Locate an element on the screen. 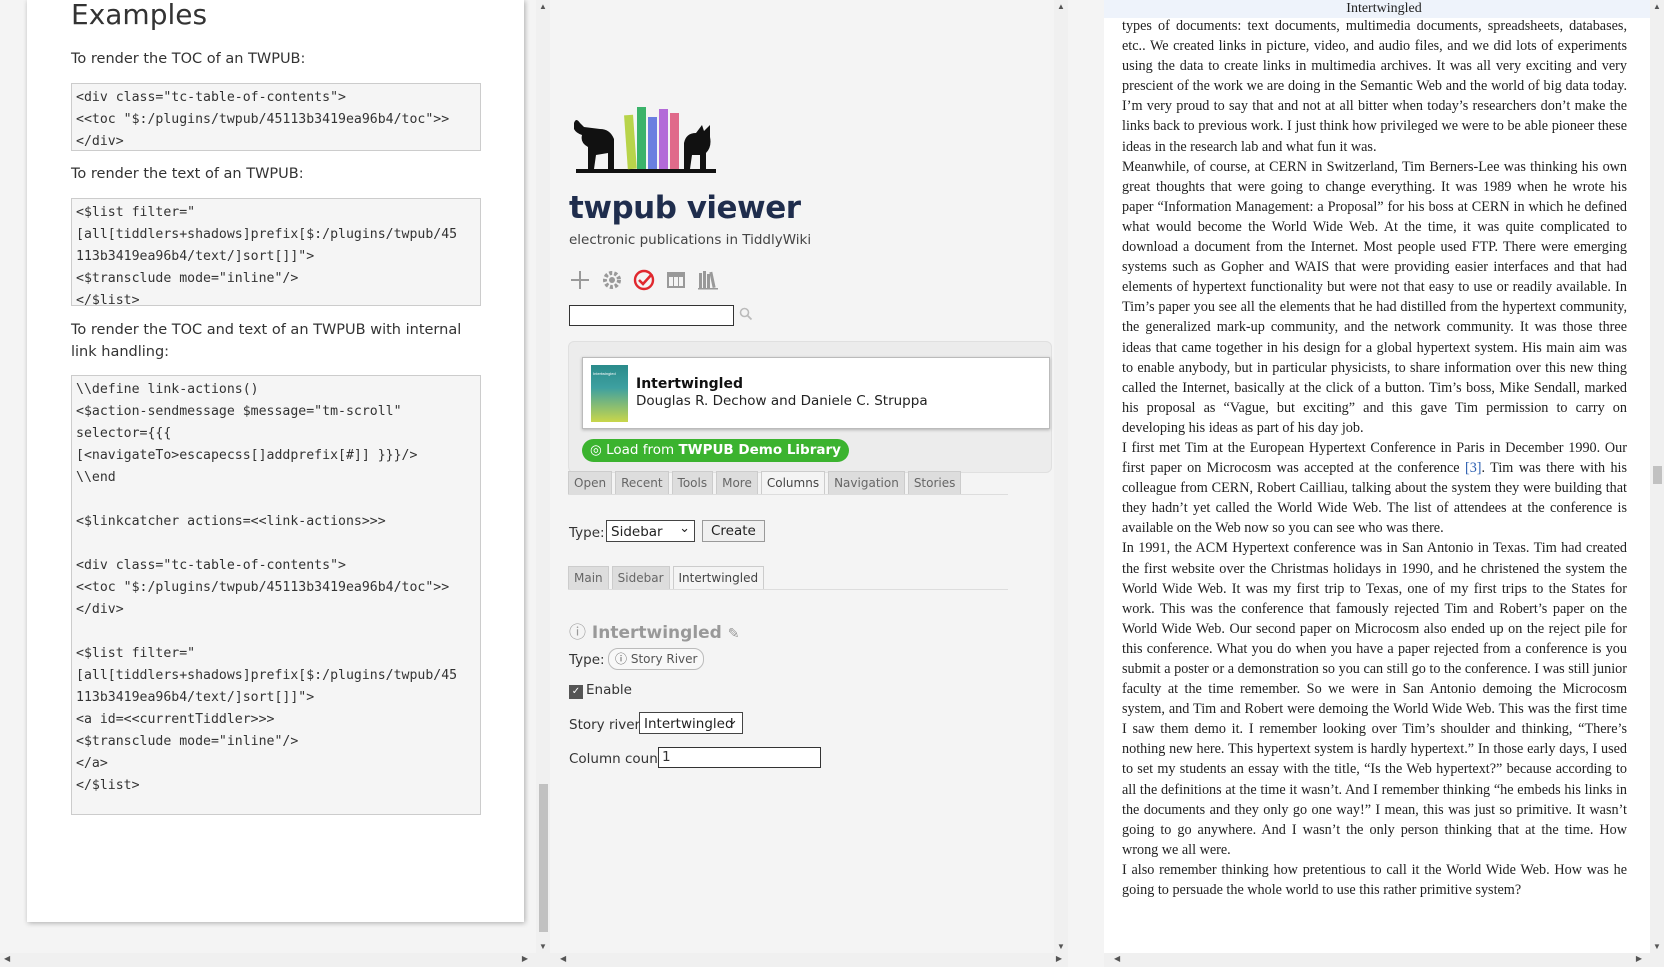 Image resolution: width=1664 pixels, height=967 pixels. tab-tools: Tools is located at coordinates (692, 483).